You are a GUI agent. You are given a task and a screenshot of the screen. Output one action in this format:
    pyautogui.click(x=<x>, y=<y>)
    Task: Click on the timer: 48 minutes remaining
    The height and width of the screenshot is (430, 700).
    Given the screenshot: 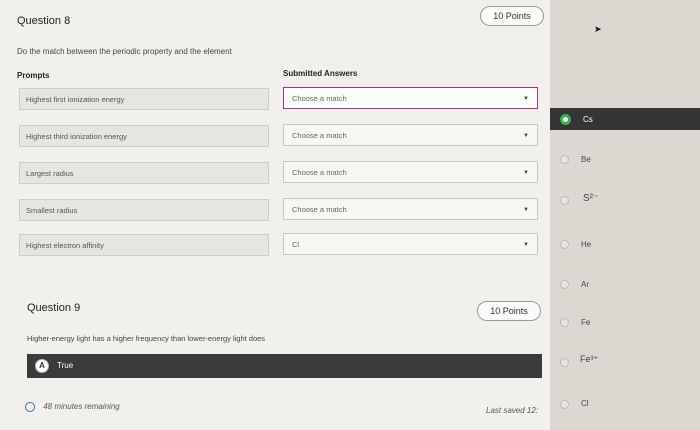 What is the action you would take?
    pyautogui.click(x=72, y=407)
    